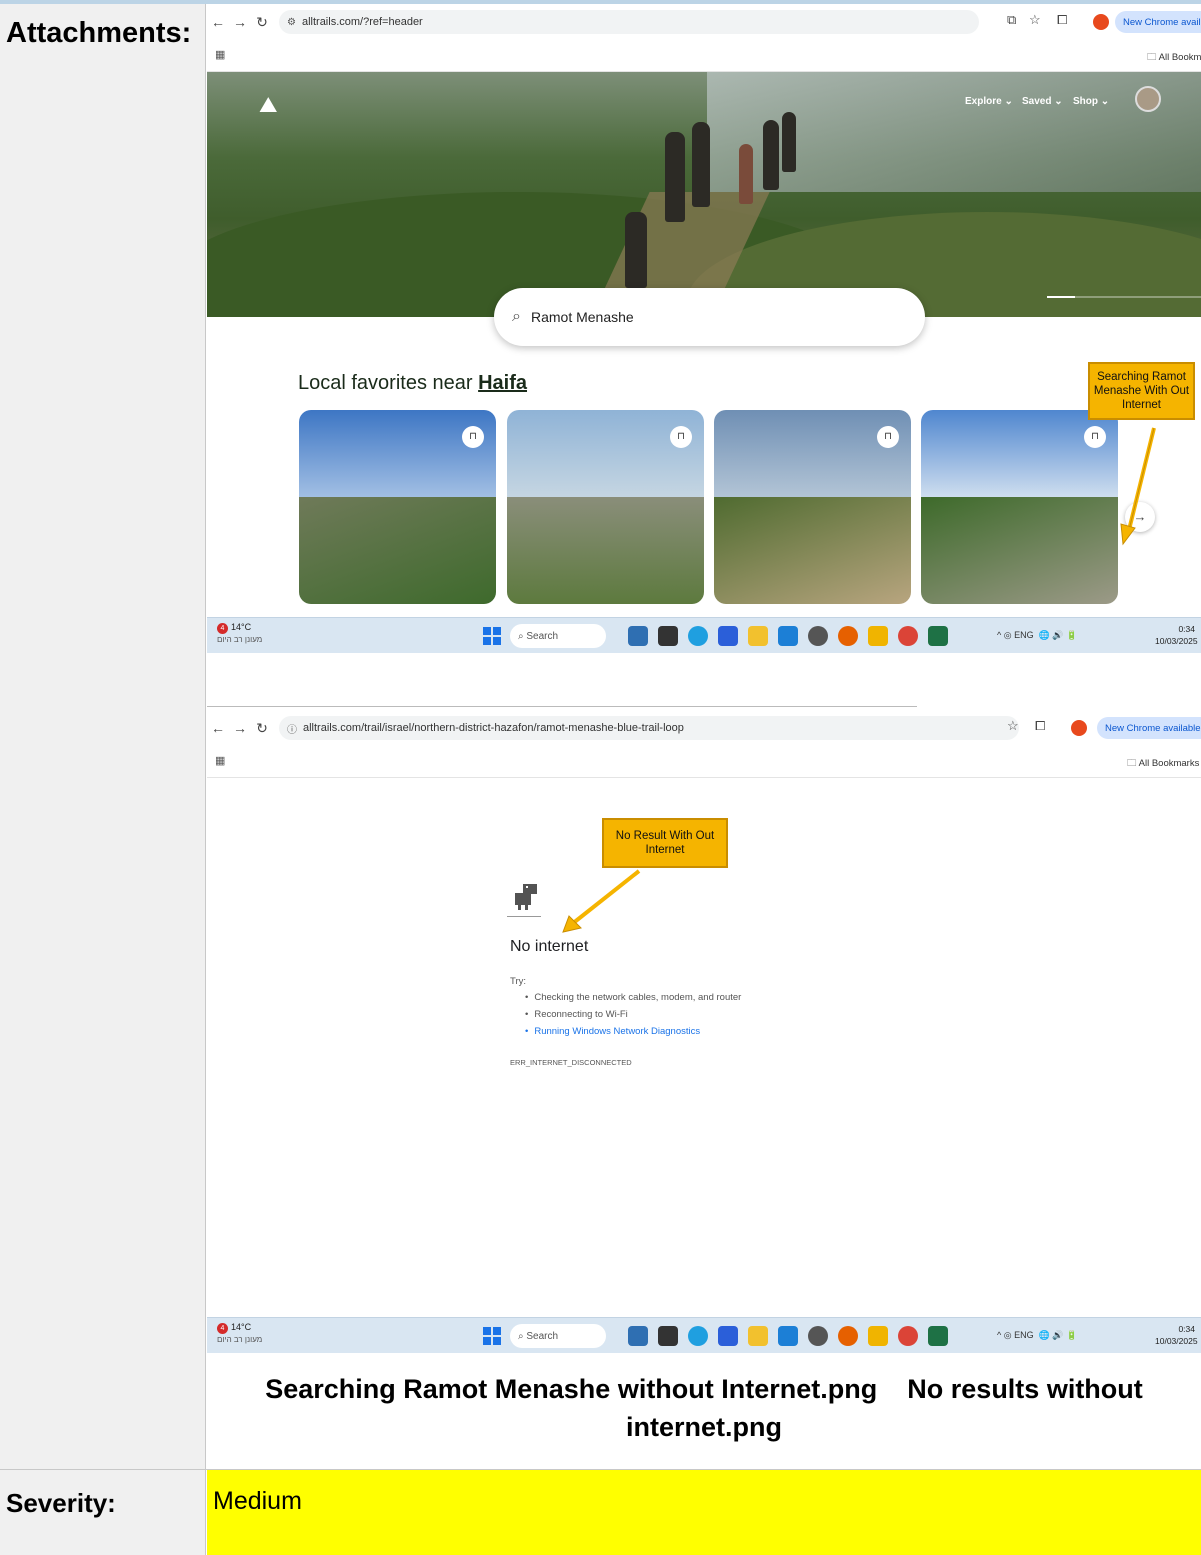 Image resolution: width=1201 pixels, height=1555 pixels. Describe the element at coordinates (1011, 20) in the screenshot. I see `cast-icon: ⧉` at that location.